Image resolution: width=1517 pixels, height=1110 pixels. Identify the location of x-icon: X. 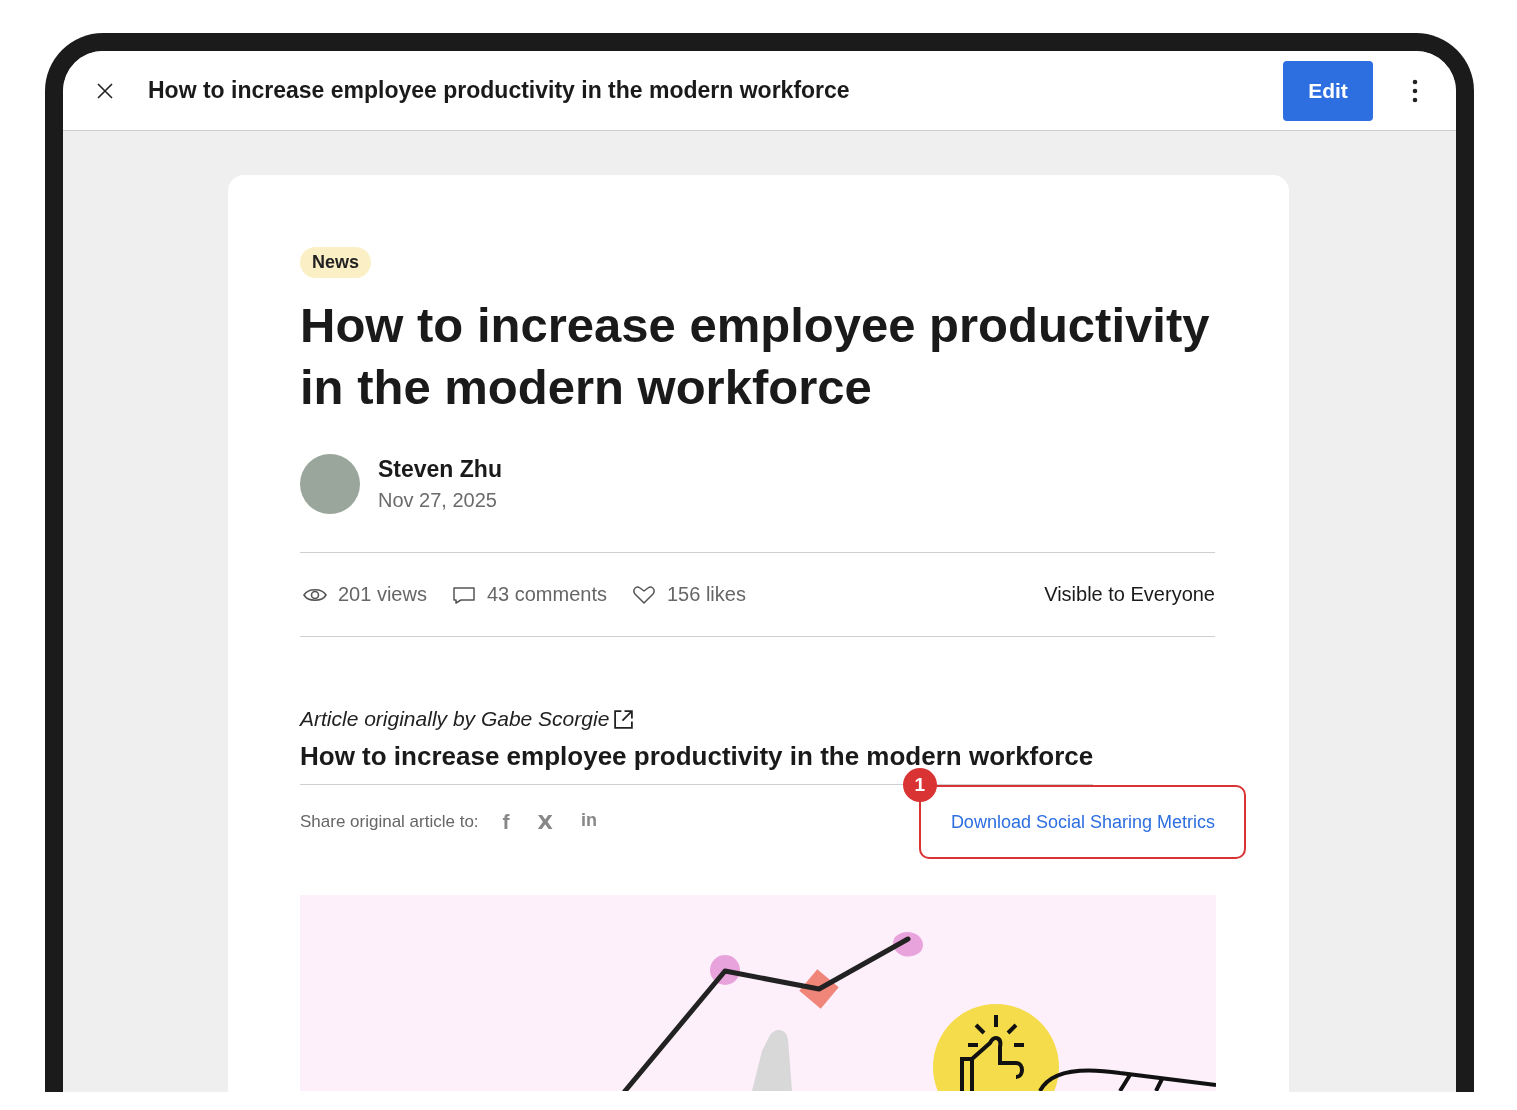
(545, 822).